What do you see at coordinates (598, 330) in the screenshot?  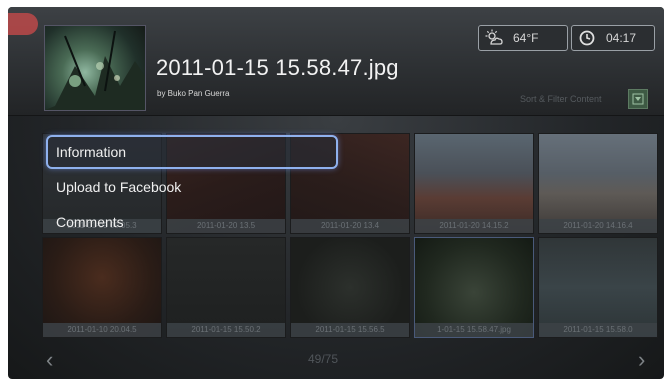 I see `tile-caption: 2011-01-15 15.58.0` at bounding box center [598, 330].